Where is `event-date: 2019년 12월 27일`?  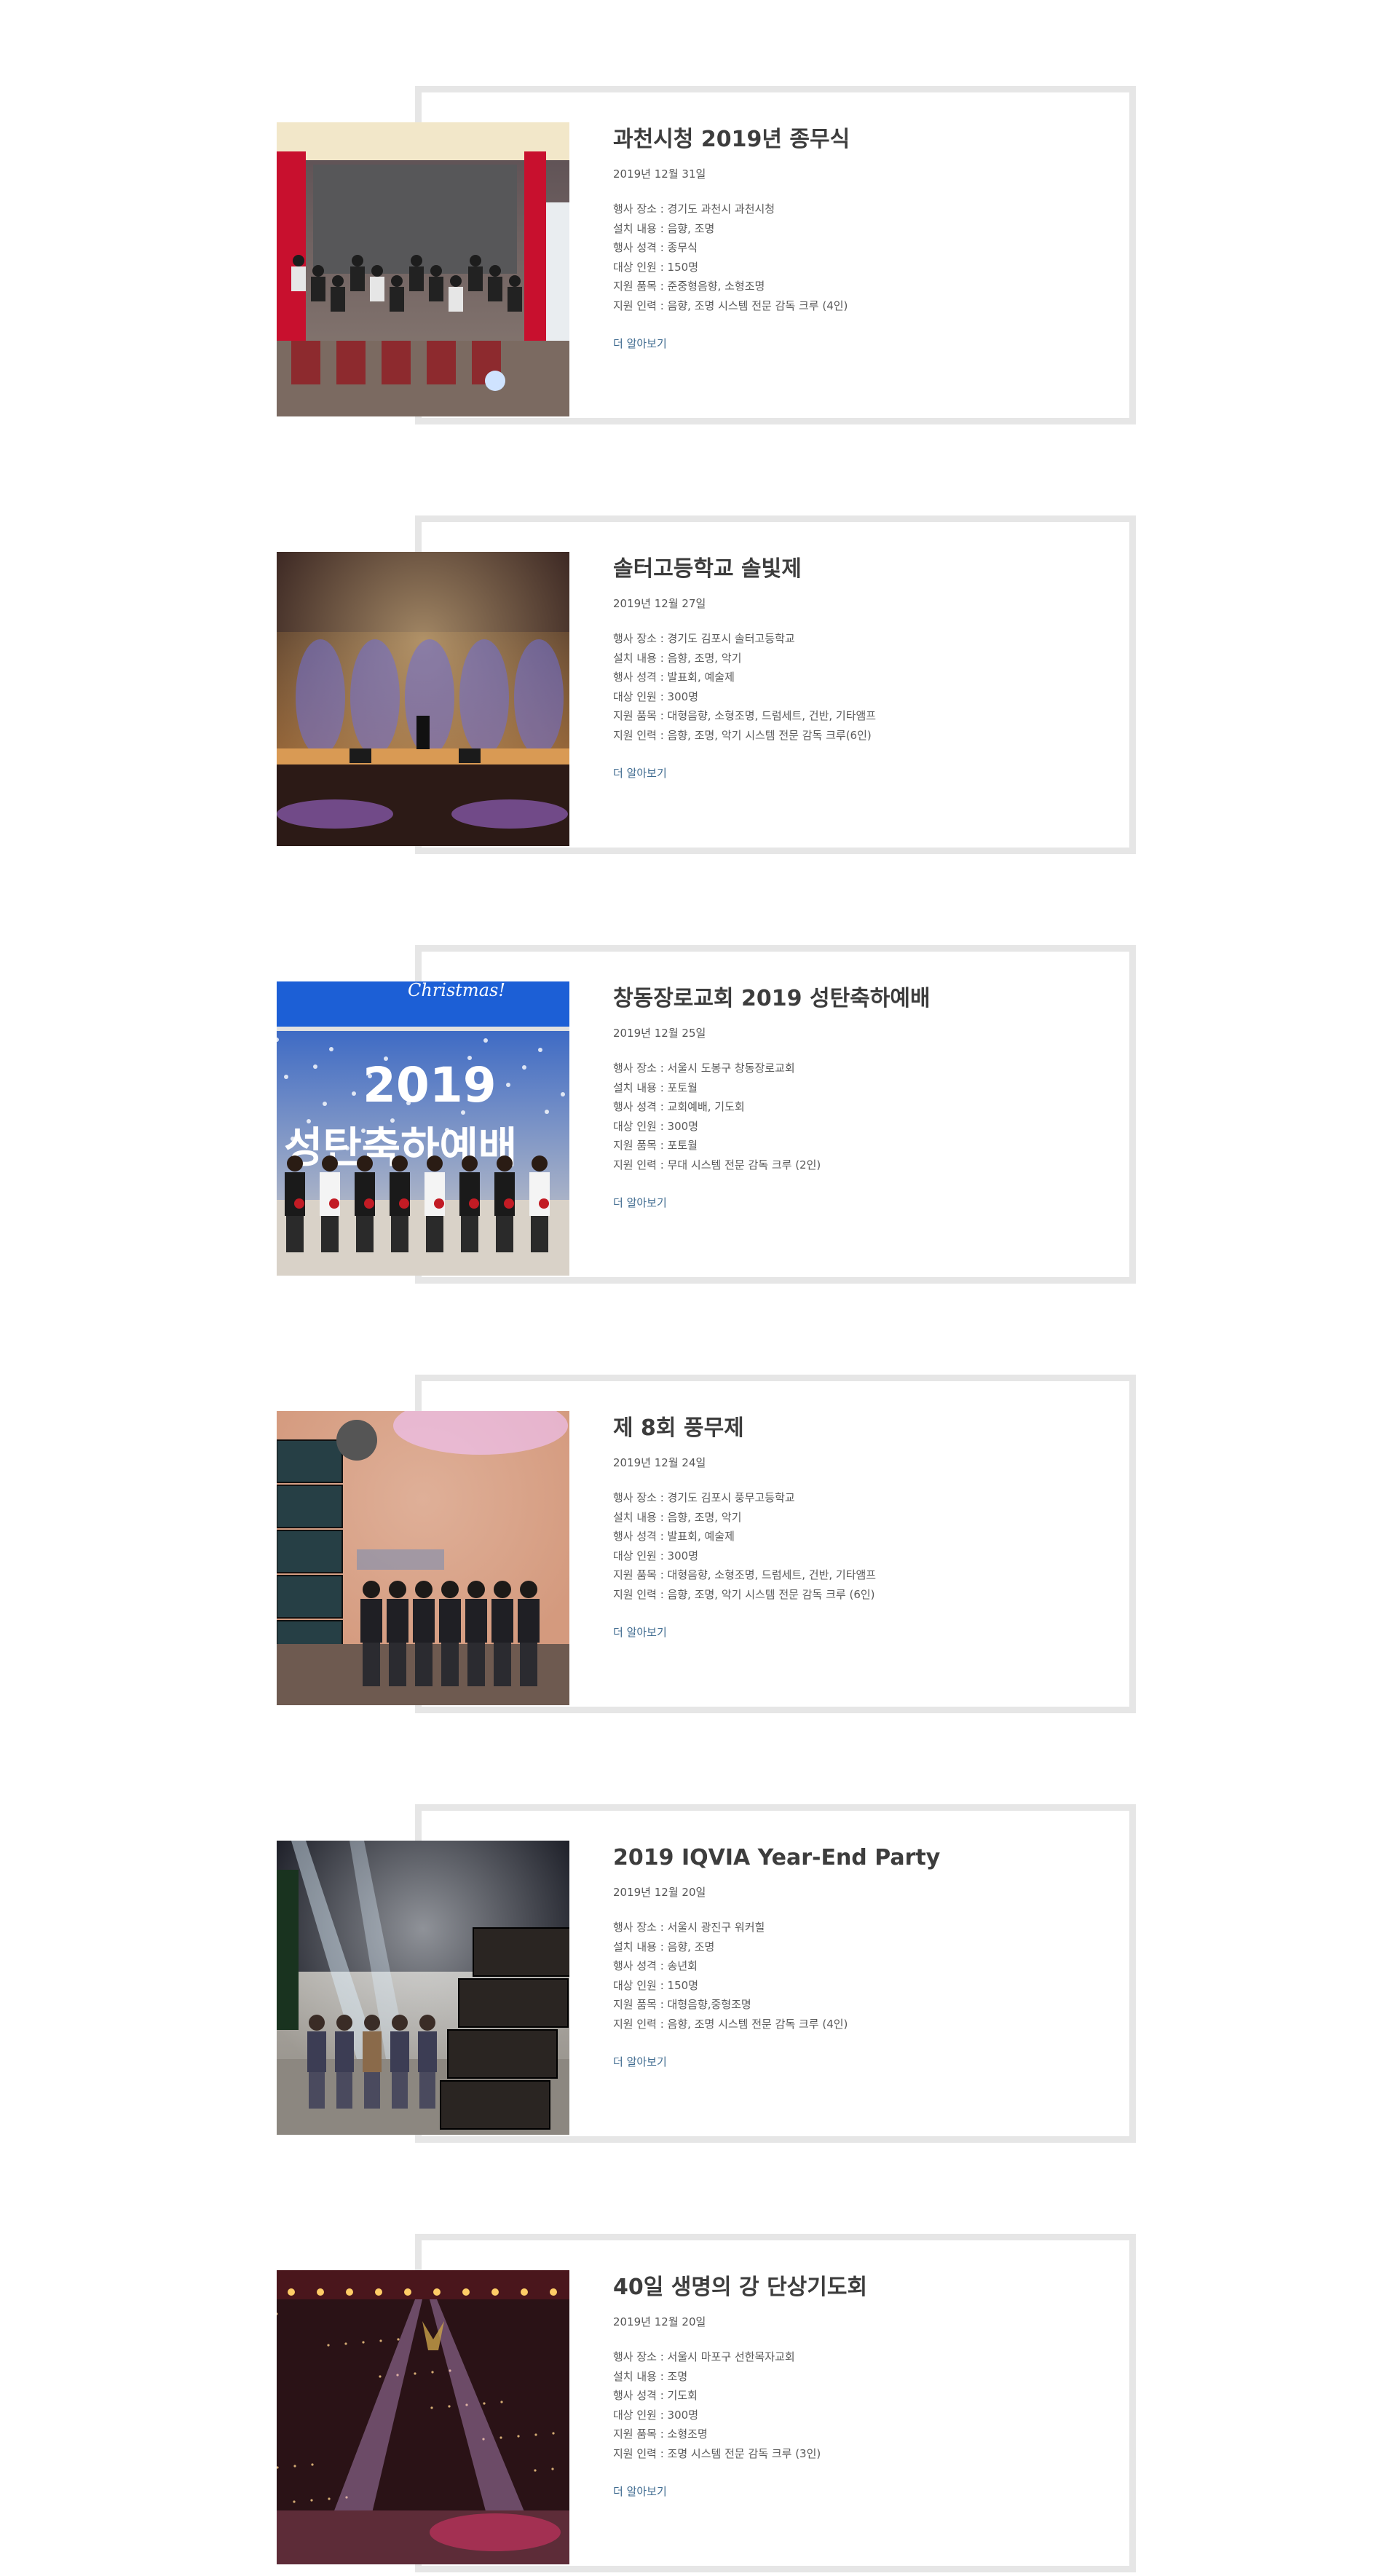
event-date: 2019년 12월 27일 is located at coordinates (659, 604).